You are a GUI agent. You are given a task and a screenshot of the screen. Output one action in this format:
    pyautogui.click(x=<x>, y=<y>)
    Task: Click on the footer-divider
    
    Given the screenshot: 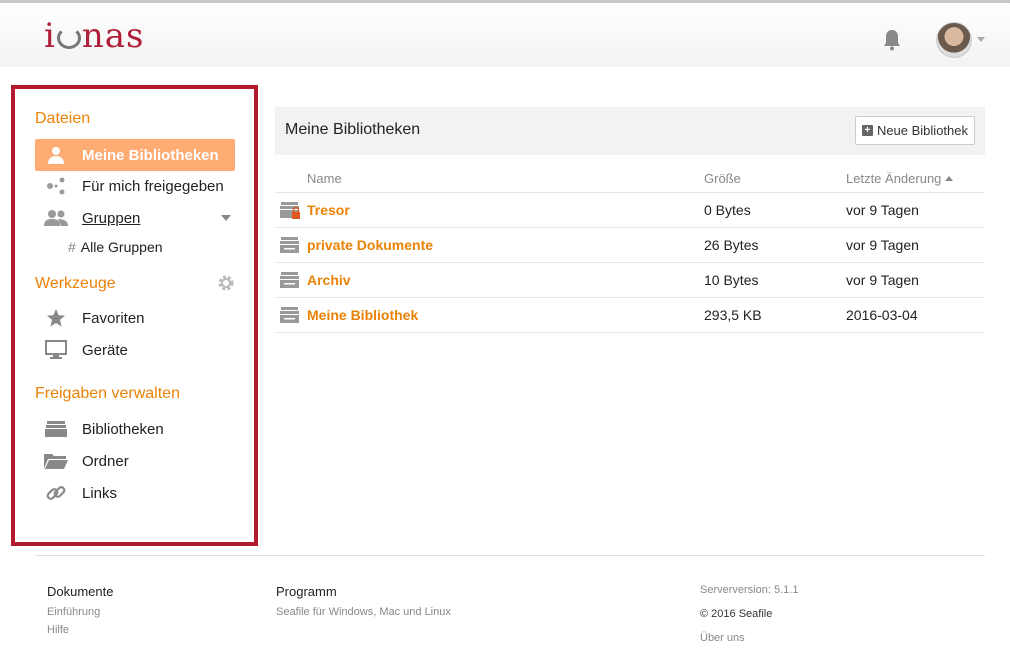 What is the action you would take?
    pyautogui.click(x=510, y=555)
    